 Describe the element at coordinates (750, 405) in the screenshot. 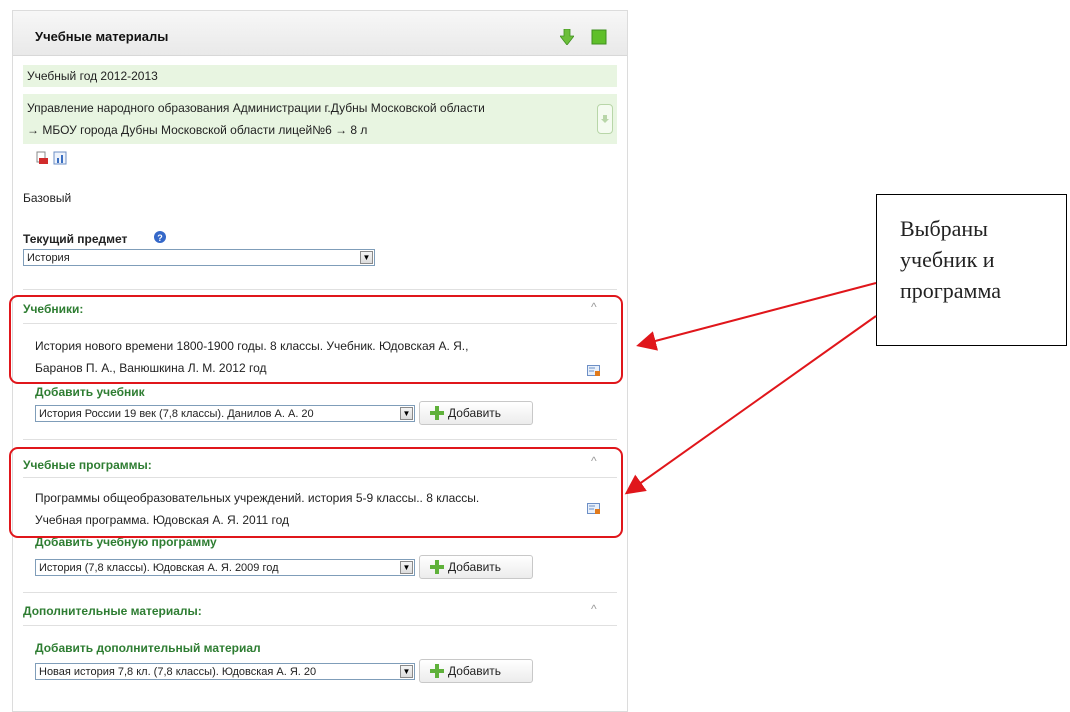

I see `arrow-to-program` at that location.